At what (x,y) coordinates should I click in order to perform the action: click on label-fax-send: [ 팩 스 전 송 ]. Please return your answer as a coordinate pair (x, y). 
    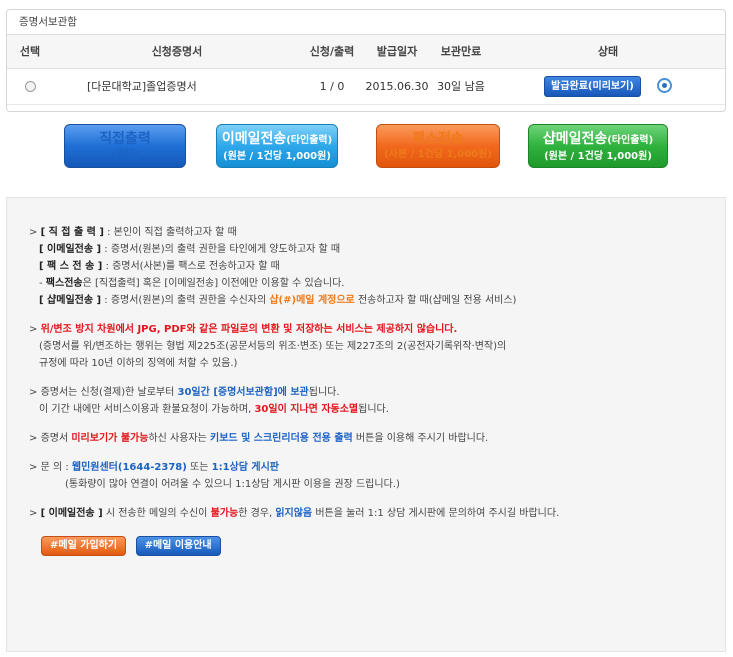
    Looking at the image, I should click on (71, 266).